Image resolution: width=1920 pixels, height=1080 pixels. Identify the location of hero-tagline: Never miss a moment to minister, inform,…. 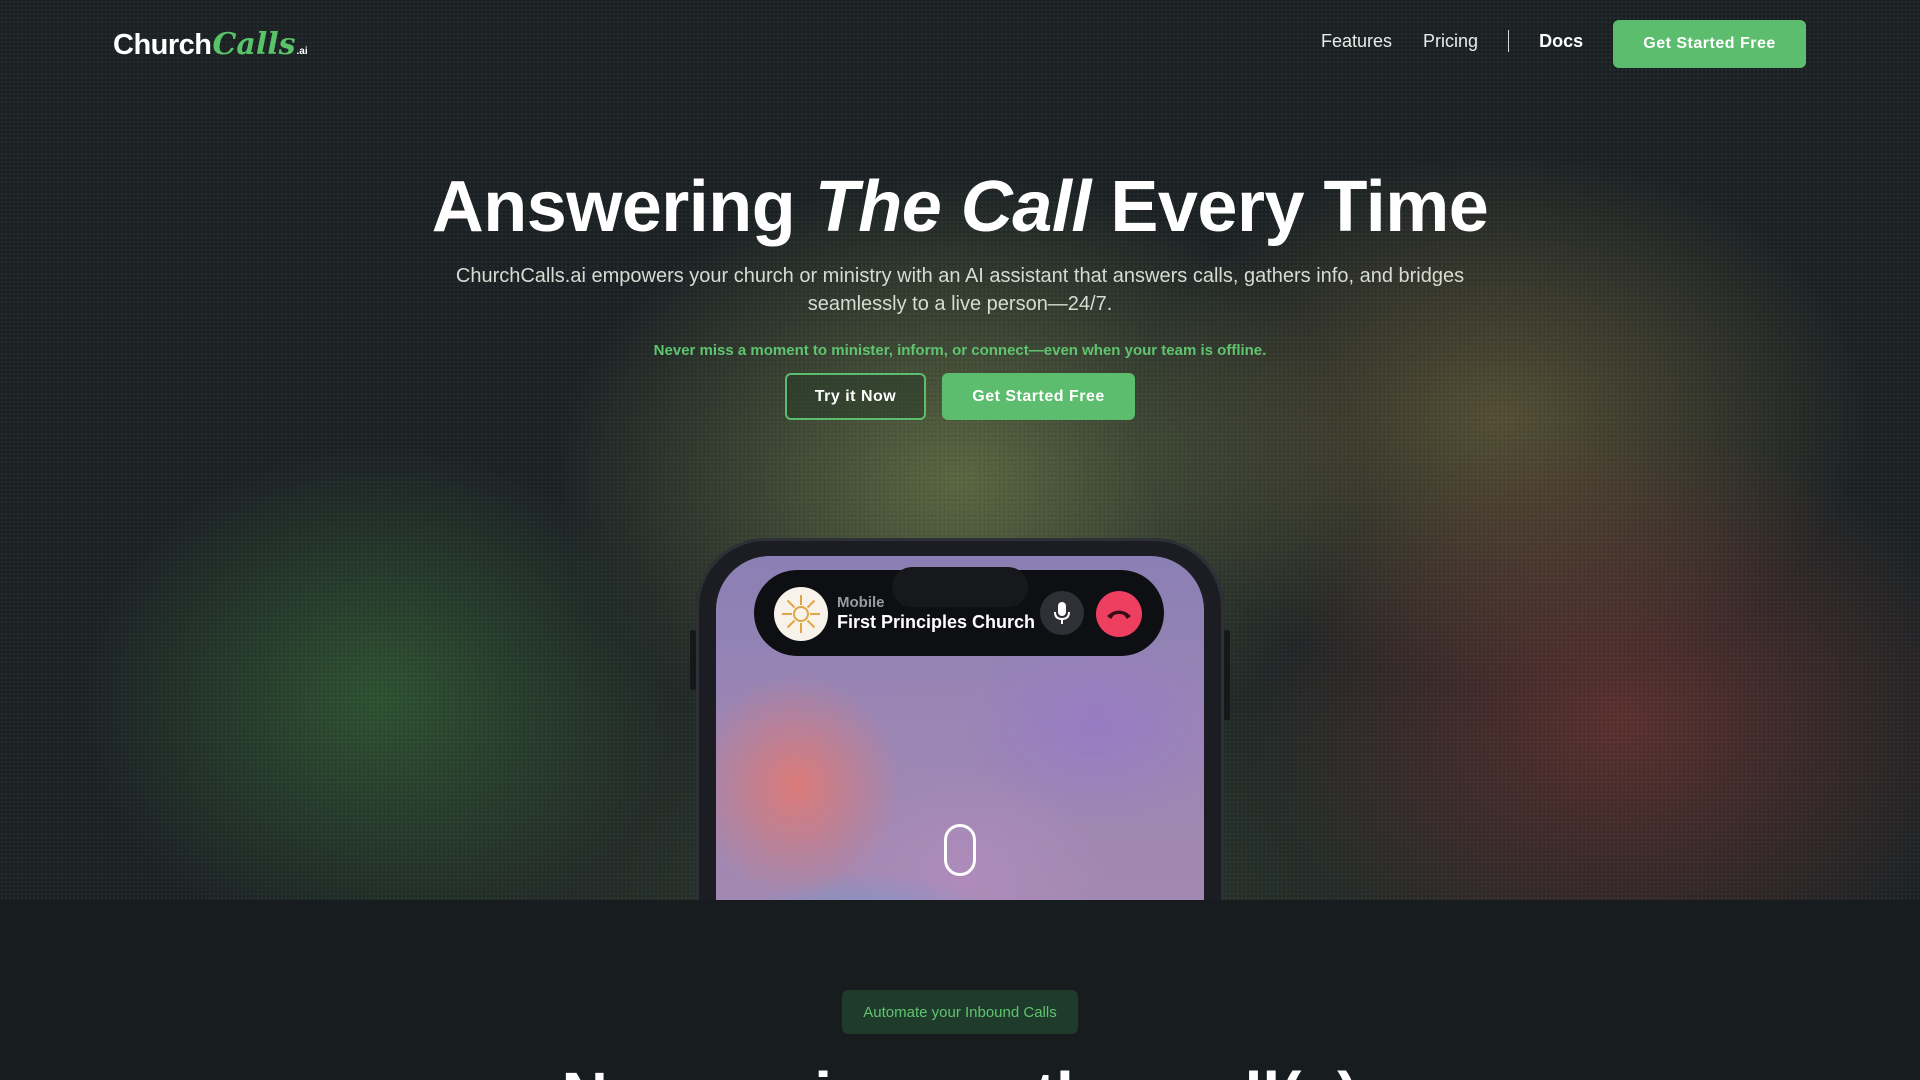
(960, 350).